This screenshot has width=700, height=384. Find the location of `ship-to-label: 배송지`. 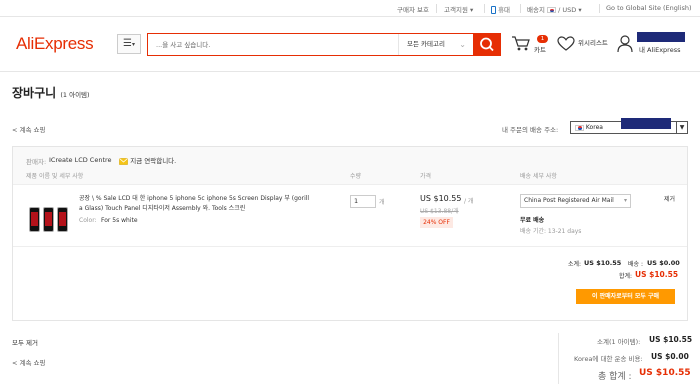

ship-to-label: 배송지 is located at coordinates (536, 10).